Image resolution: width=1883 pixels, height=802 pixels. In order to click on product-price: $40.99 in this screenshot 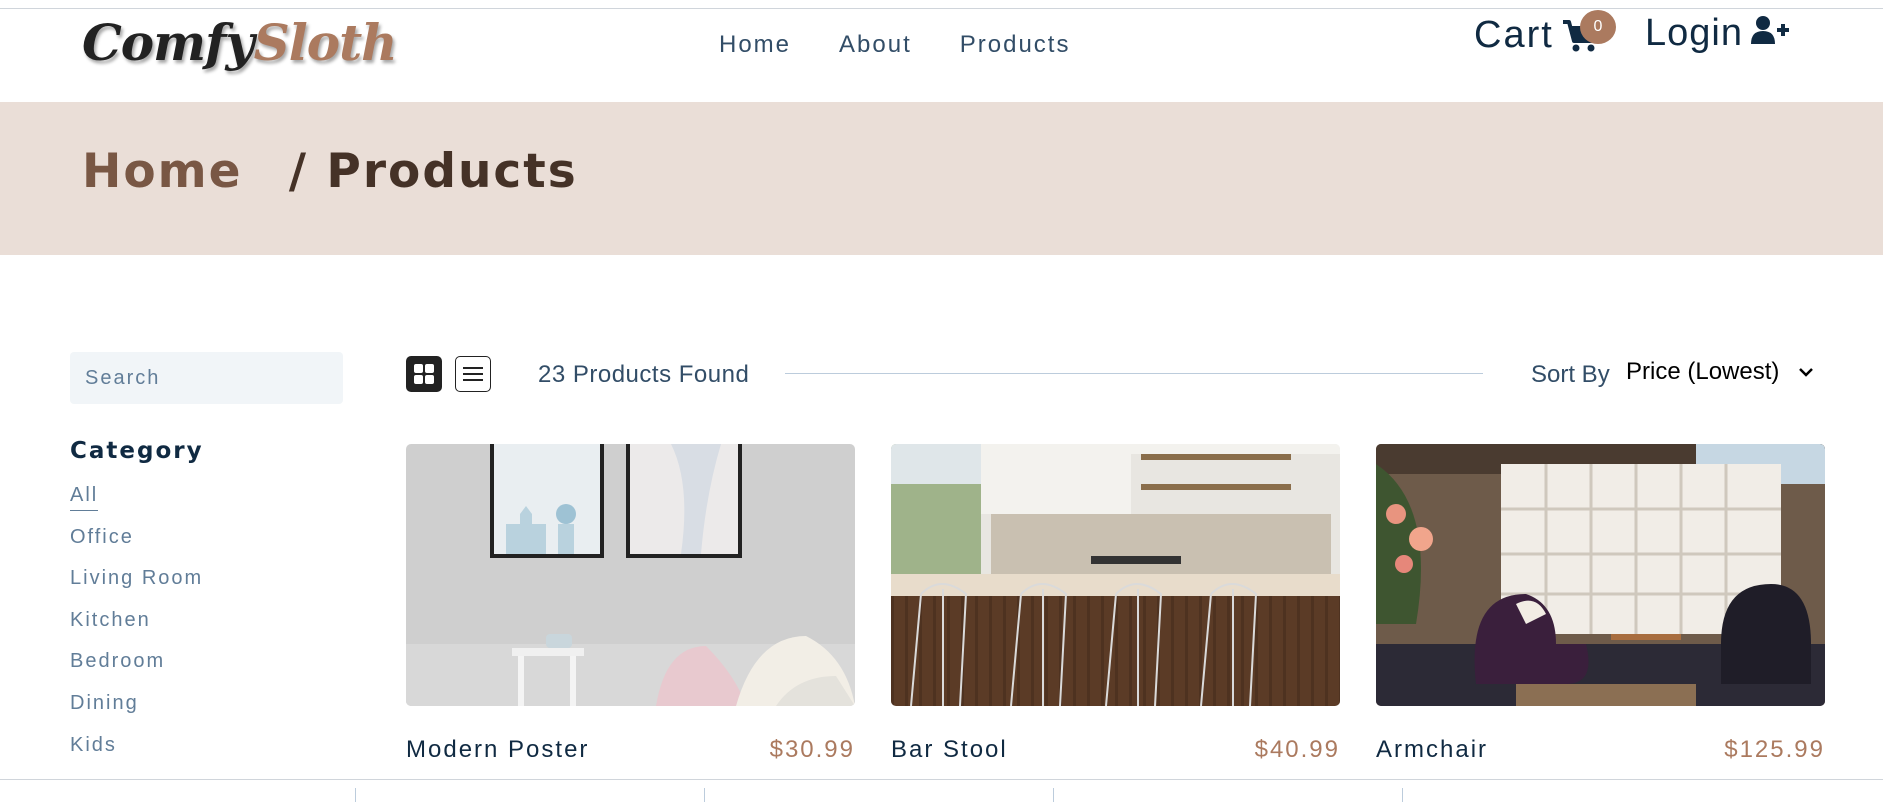, I will do `click(1297, 749)`.